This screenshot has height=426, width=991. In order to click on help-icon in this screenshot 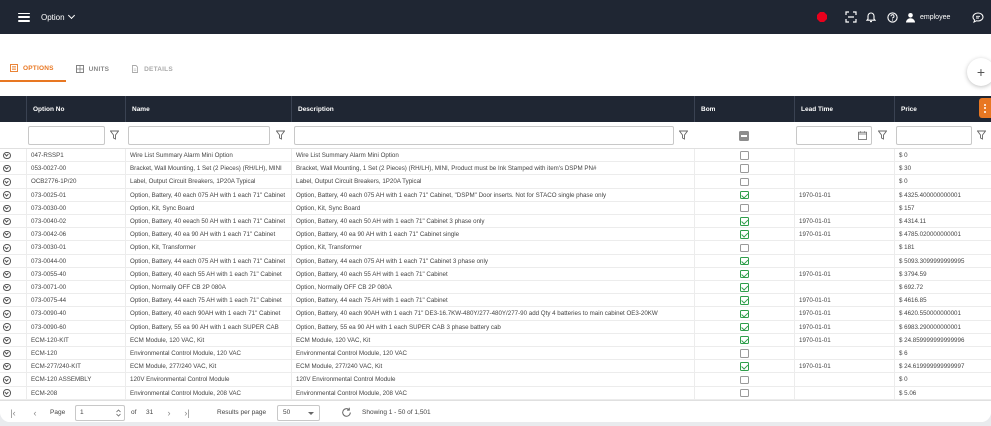, I will do `click(892, 17)`.